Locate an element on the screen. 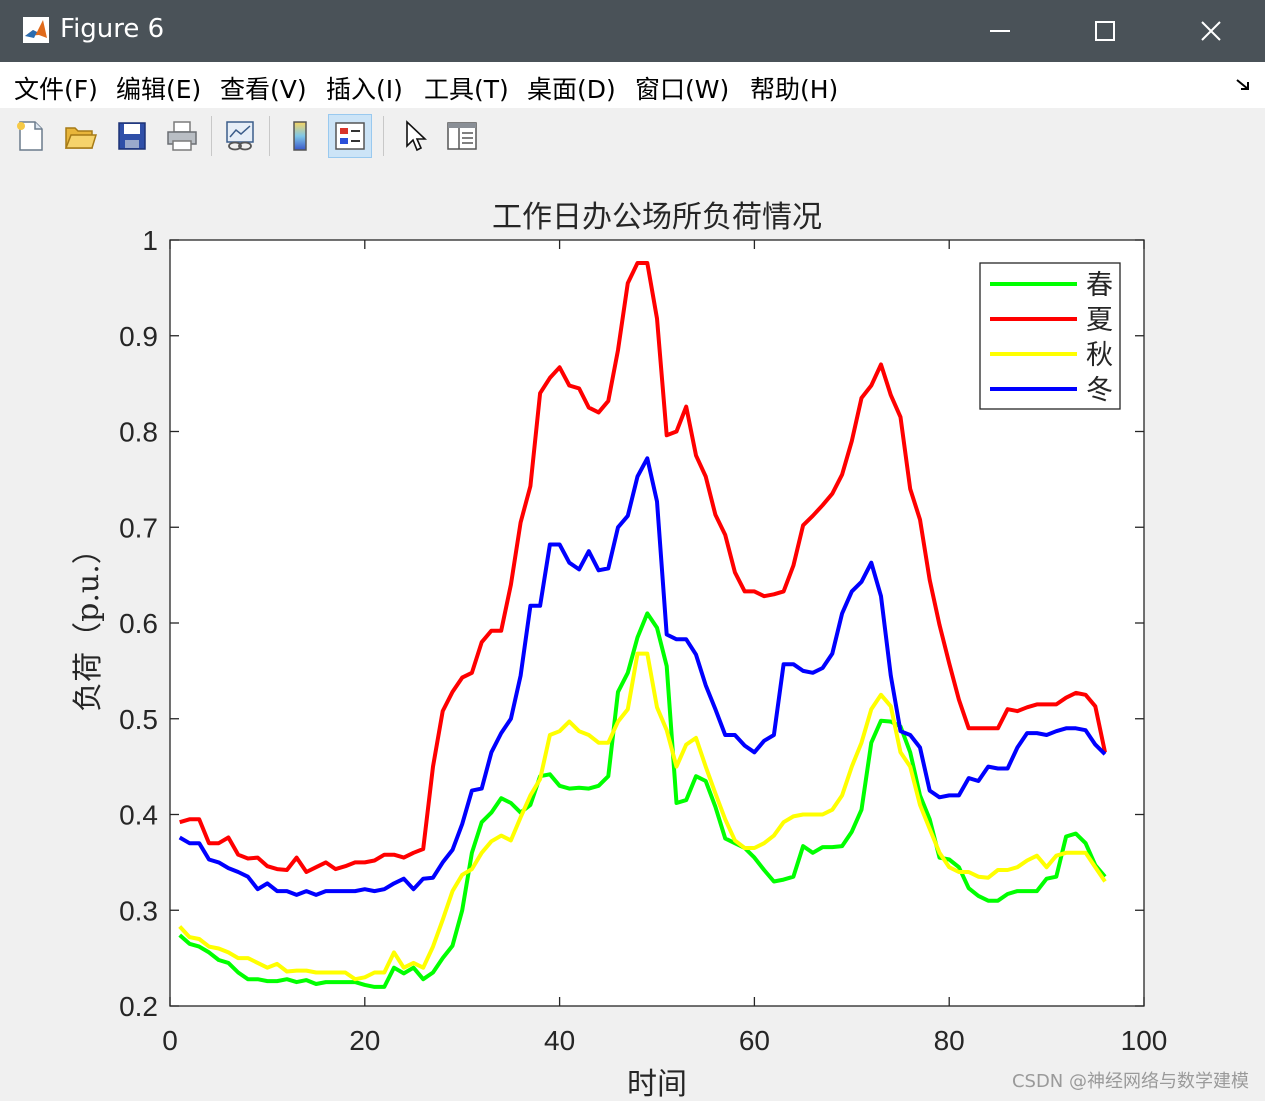  pointer-button is located at coordinates (414, 136).